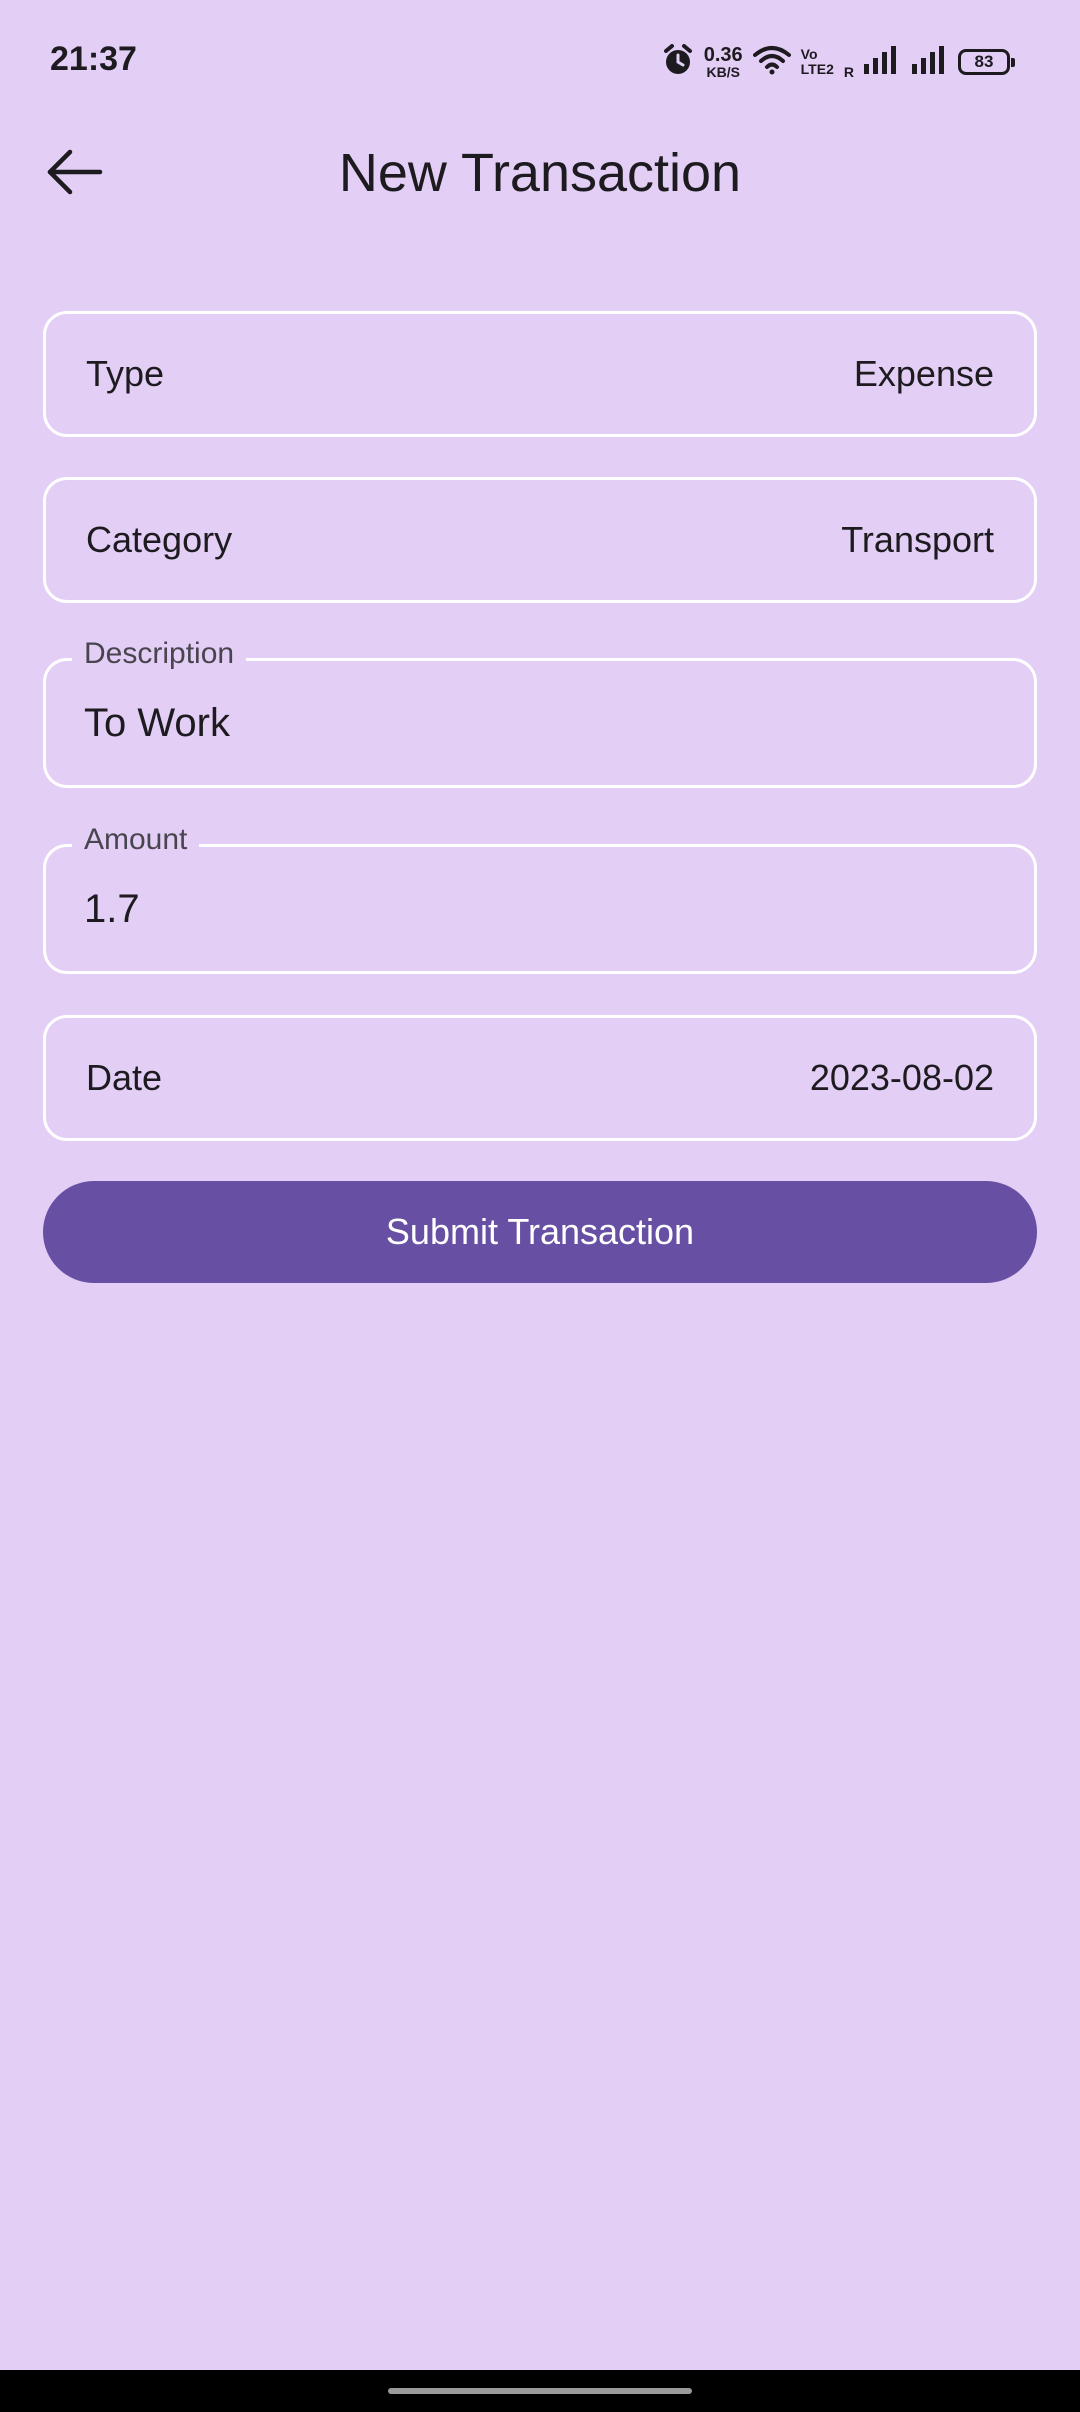 The height and width of the screenshot is (2412, 1080). What do you see at coordinates (923, 373) in the screenshot?
I see `type-value: Expense` at bounding box center [923, 373].